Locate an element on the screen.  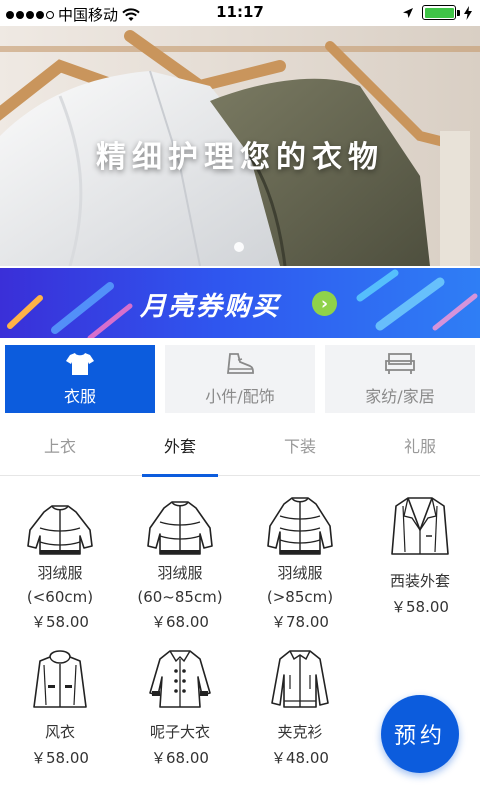
product-size: (>85cm) is located at coordinates (300, 597).